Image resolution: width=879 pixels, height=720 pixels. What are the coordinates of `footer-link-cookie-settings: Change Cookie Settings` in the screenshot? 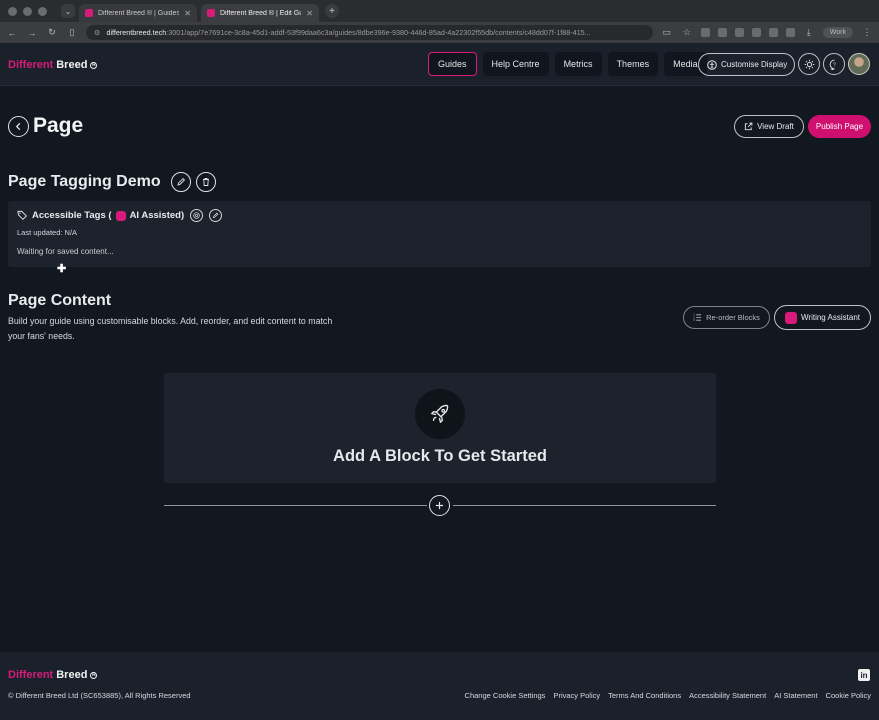 It's located at (505, 695).